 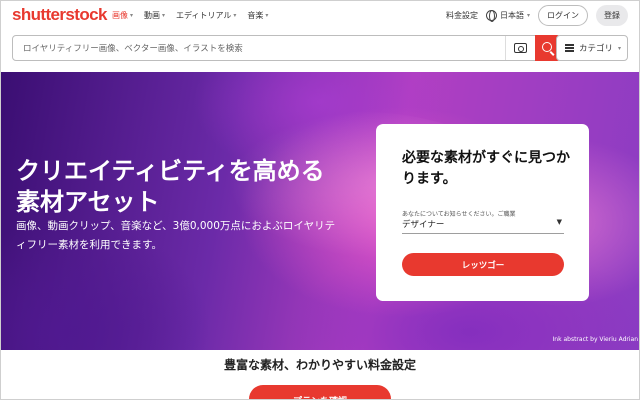 I want to click on nav-item-music: 音楽 ▾, so click(x=257, y=15).